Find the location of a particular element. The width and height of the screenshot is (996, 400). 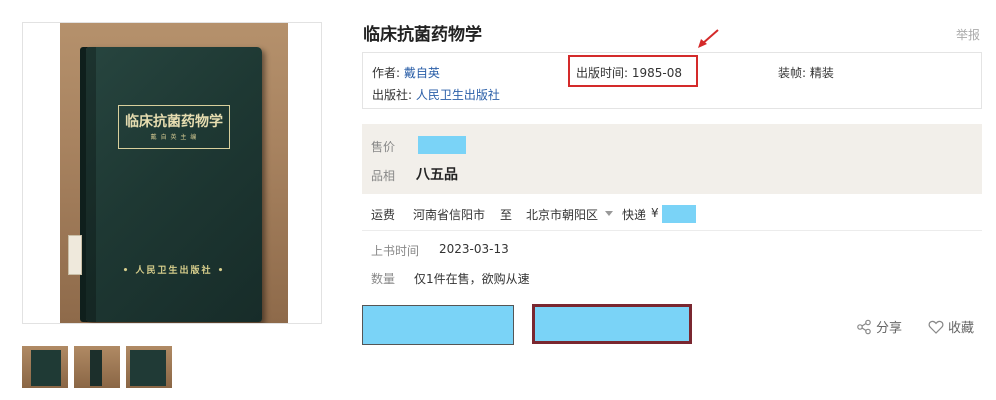

product-title: 临床抗菌药物学 is located at coordinates (422, 35).